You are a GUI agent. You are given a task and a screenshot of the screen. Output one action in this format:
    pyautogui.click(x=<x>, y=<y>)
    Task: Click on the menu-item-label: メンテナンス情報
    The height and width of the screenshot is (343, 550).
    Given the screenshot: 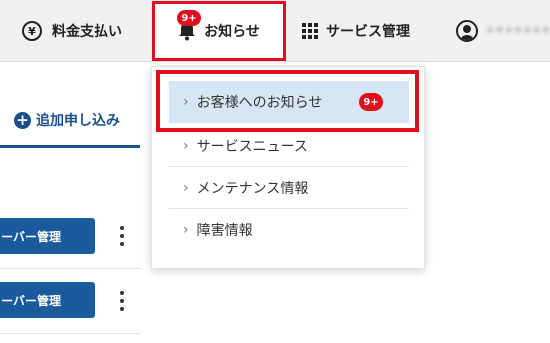 What is the action you would take?
    pyautogui.click(x=252, y=188)
    